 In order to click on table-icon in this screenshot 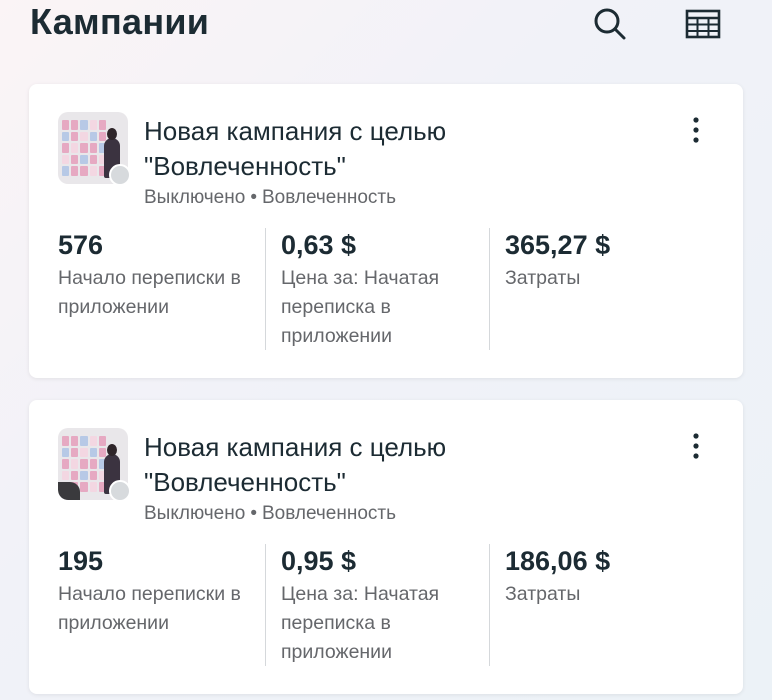, I will do `click(703, 24)`.